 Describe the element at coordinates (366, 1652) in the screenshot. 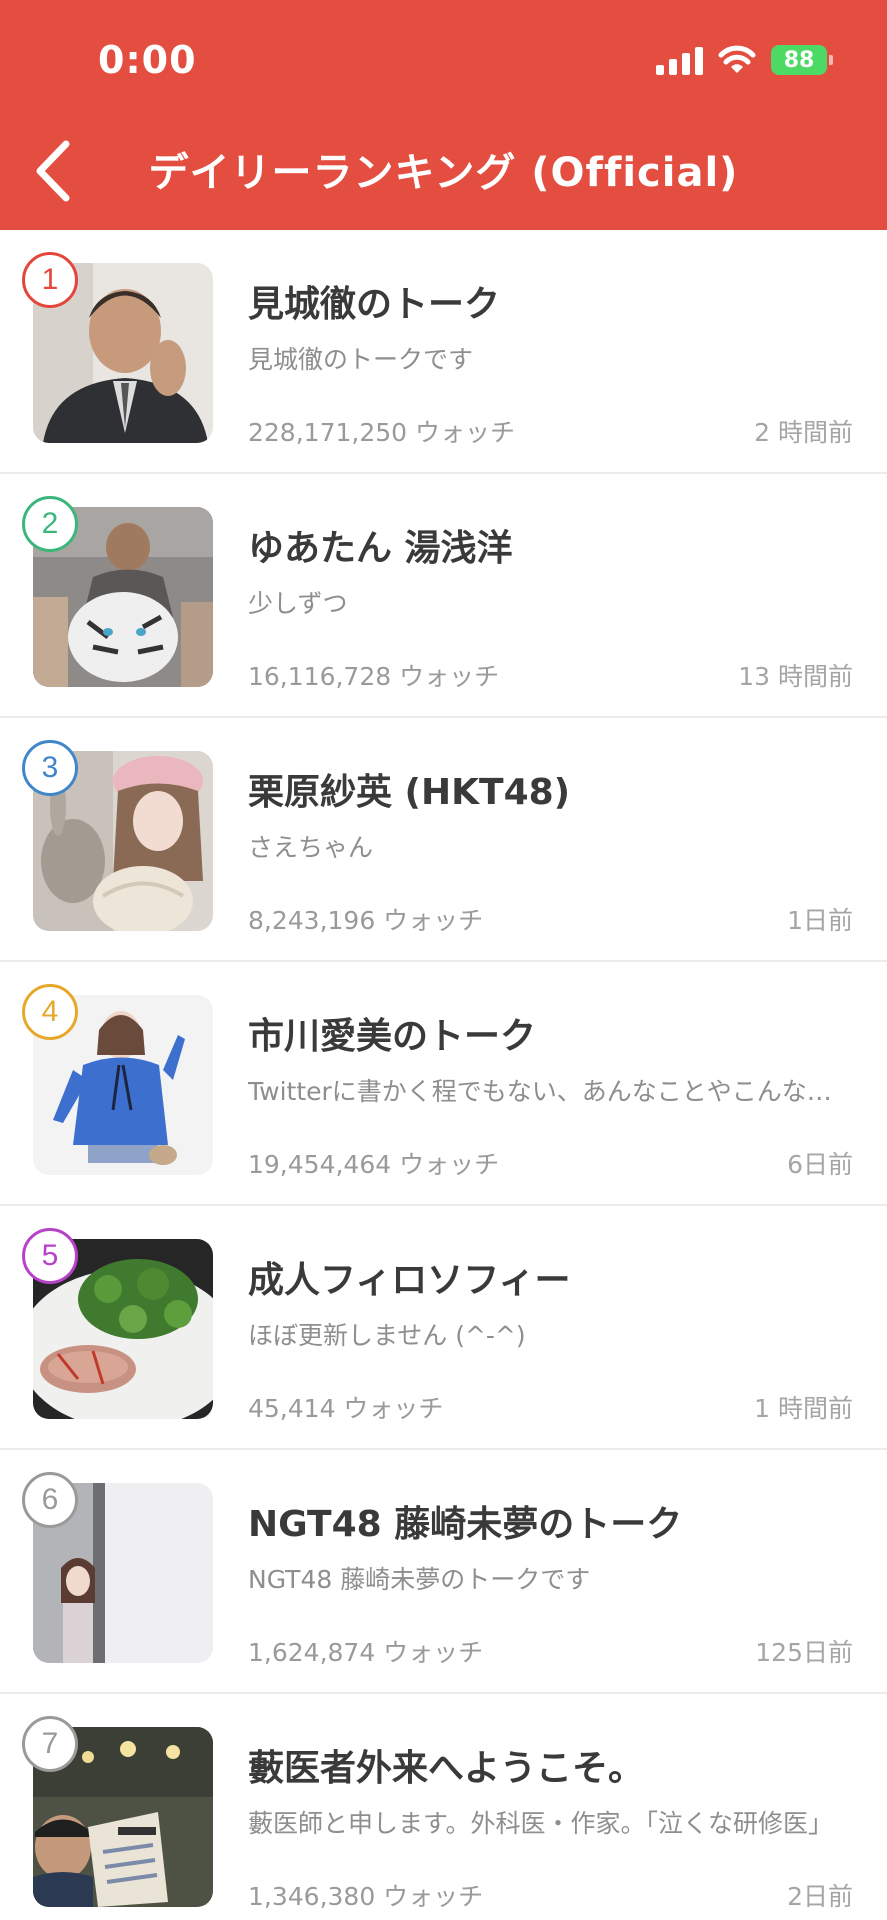

I see `watch-count: 1,624,874 ウォッチ` at that location.